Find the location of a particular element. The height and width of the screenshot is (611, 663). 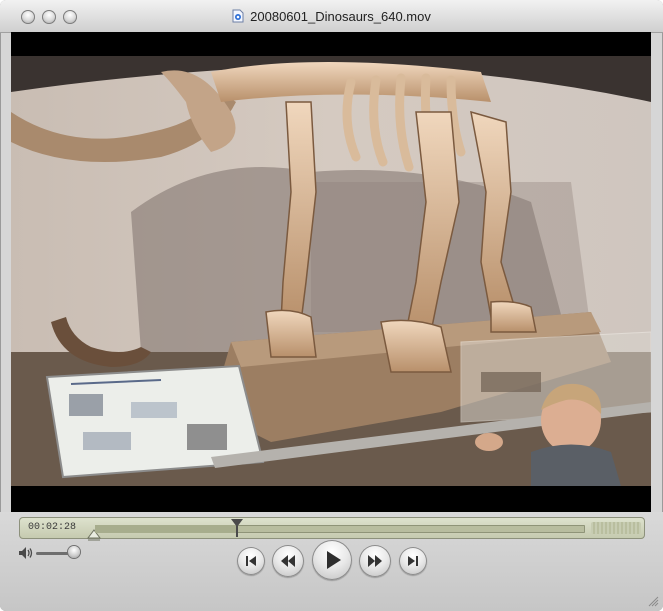

fast-forward-button is located at coordinates (375, 561).